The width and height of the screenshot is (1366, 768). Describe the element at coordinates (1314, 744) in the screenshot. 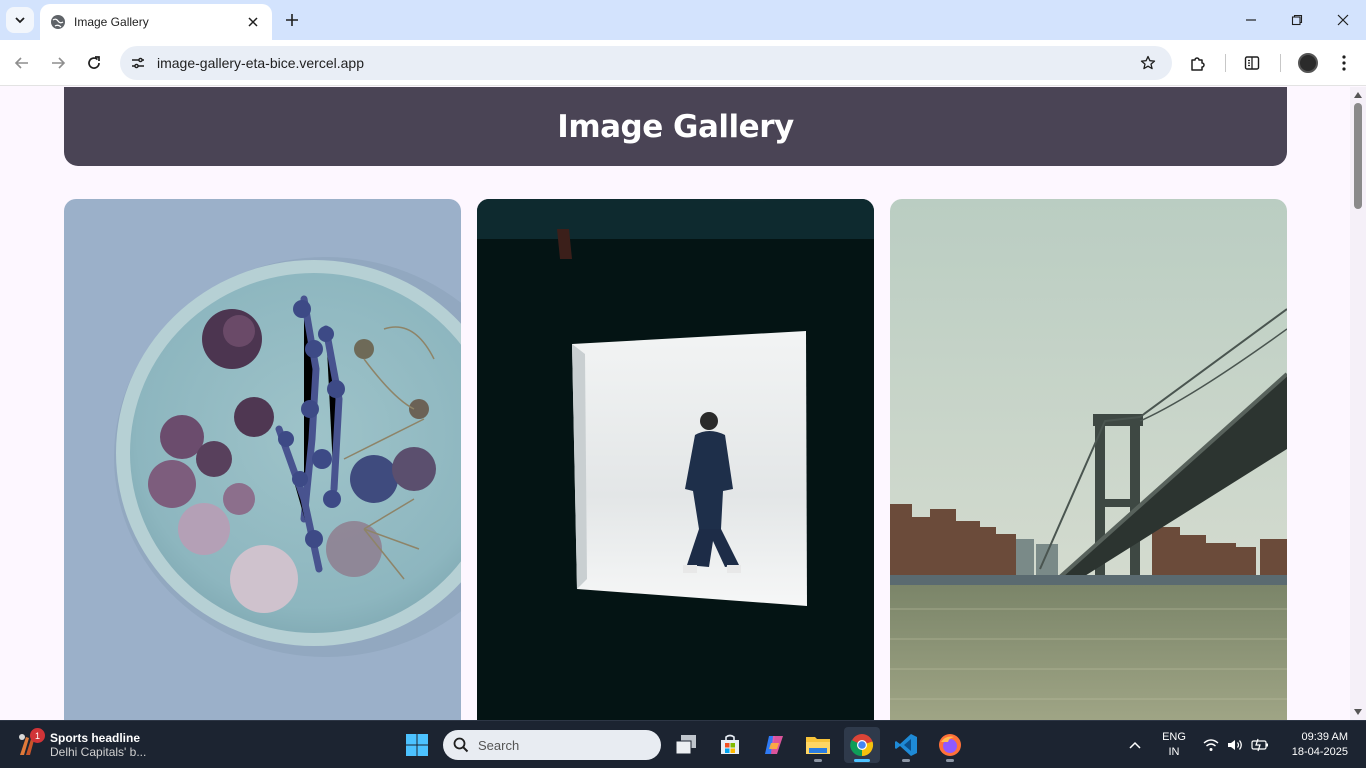

I see `clock-button: 09:39 AM 18-04-2025` at that location.